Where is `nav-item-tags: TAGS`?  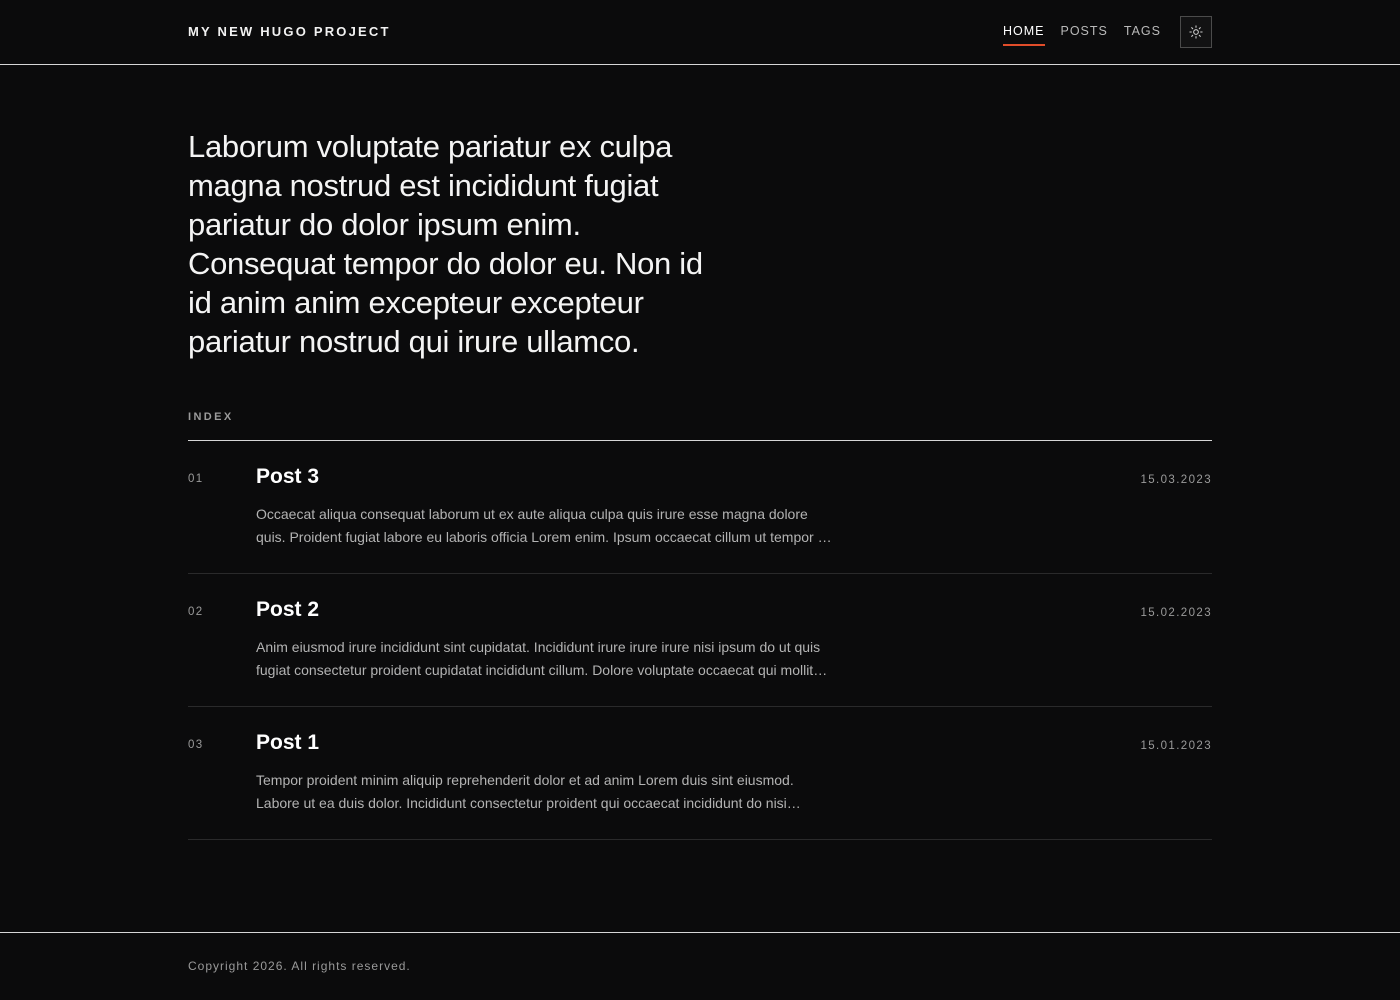
nav-item-tags: TAGS is located at coordinates (1142, 35).